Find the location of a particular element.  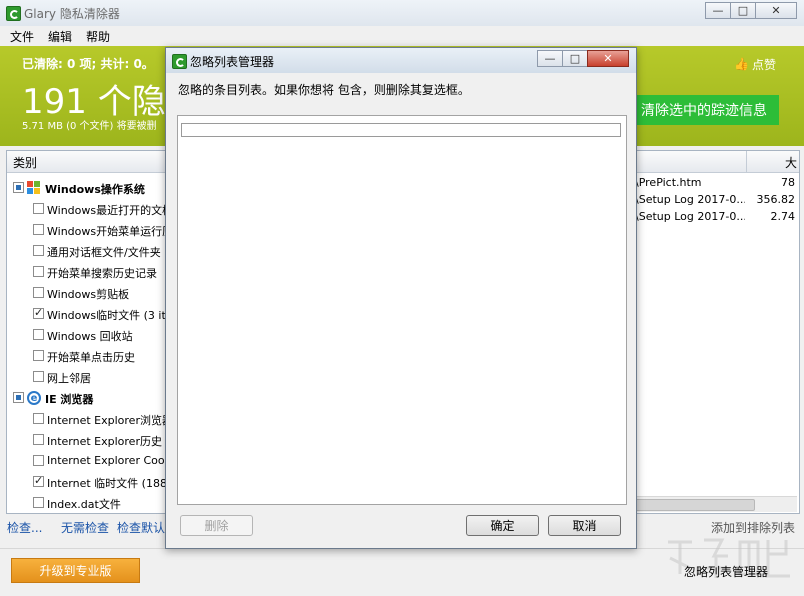

tree-group-windows: Windows操作系统 is located at coordinates (88, 188).